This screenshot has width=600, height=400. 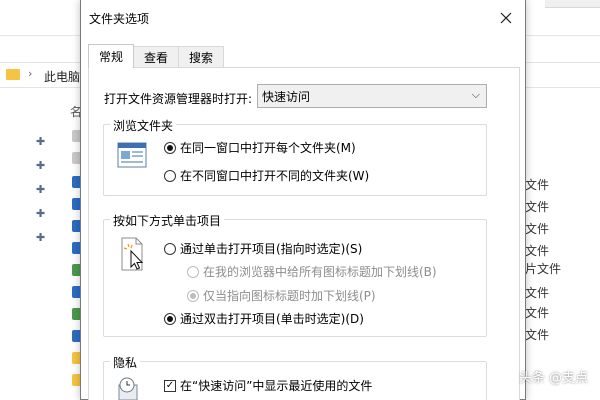 I want to click on click-items-title: 按如下方式单击项目, so click(x=167, y=220).